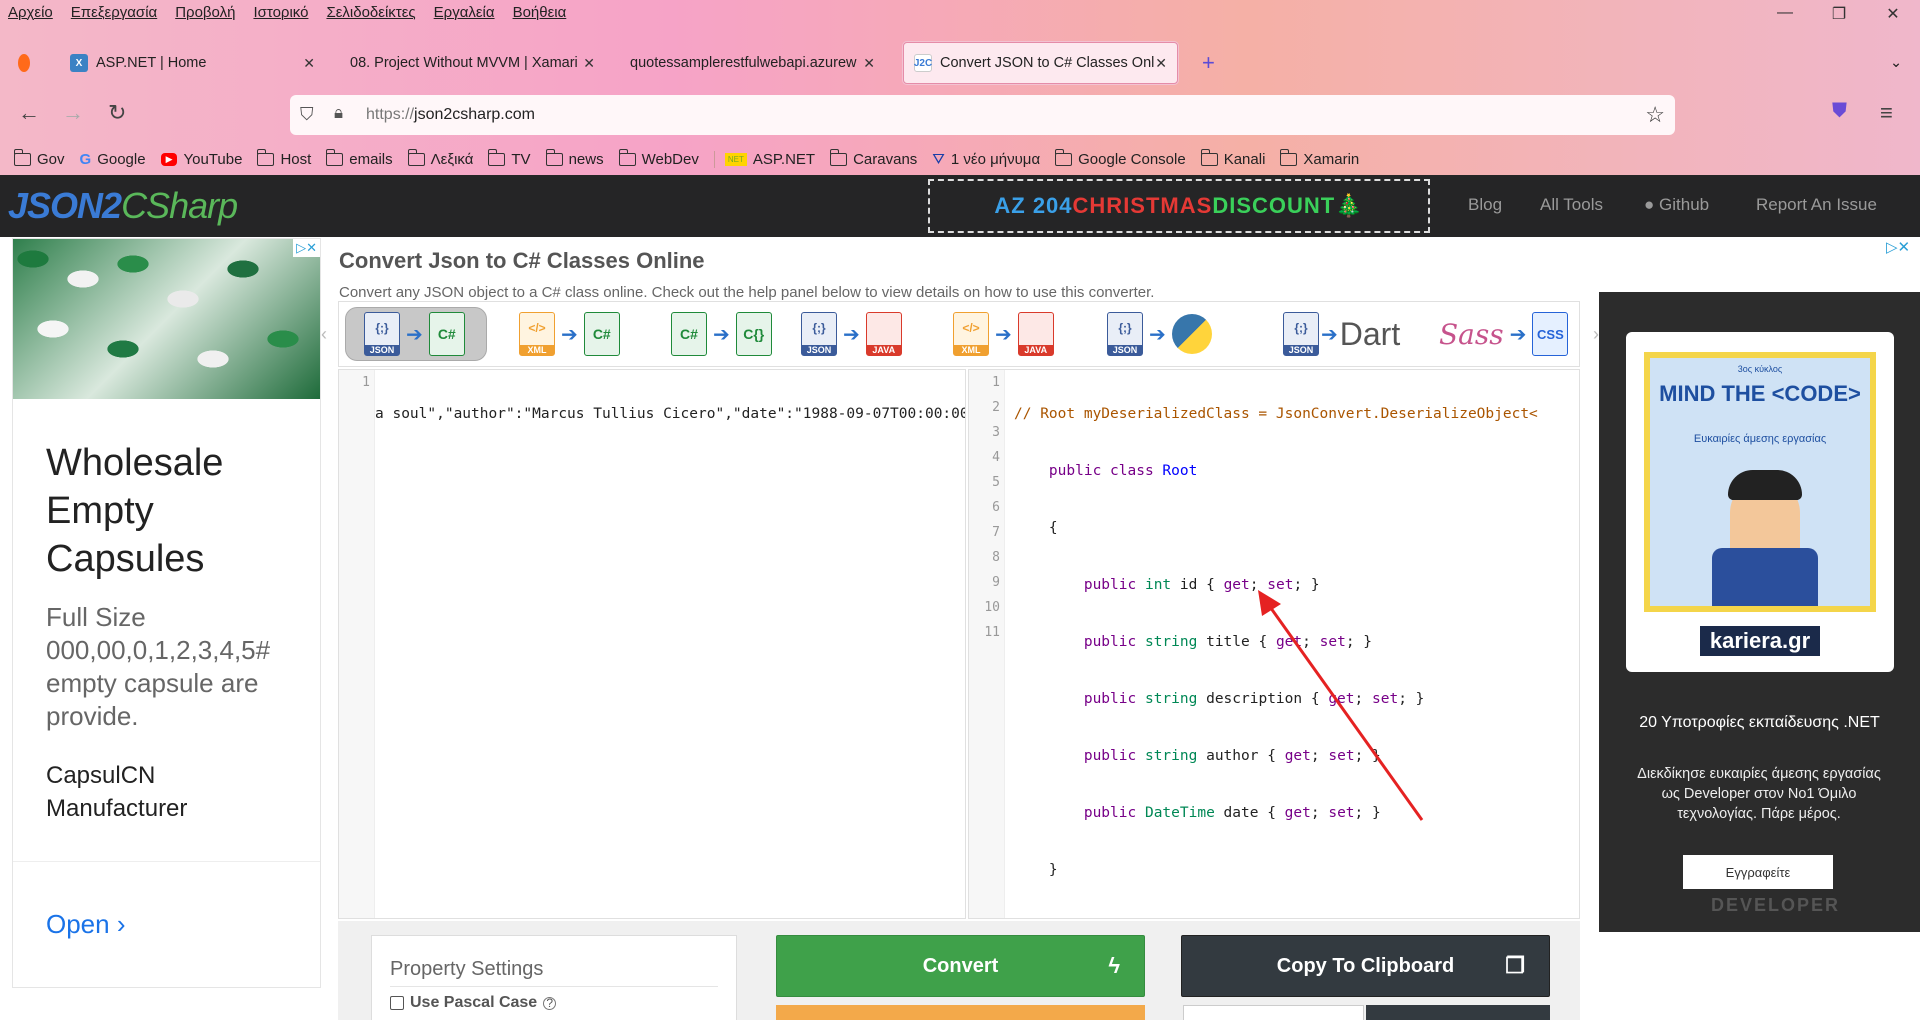 The height and width of the screenshot is (1020, 1920). I want to click on close-window-icon: ✕, so click(1893, 14).